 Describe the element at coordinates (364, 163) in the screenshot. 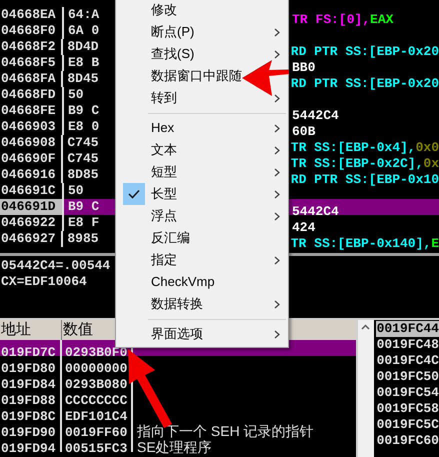

I see `operand-text: TR SS:[EBP-0x2C],0x` at that location.